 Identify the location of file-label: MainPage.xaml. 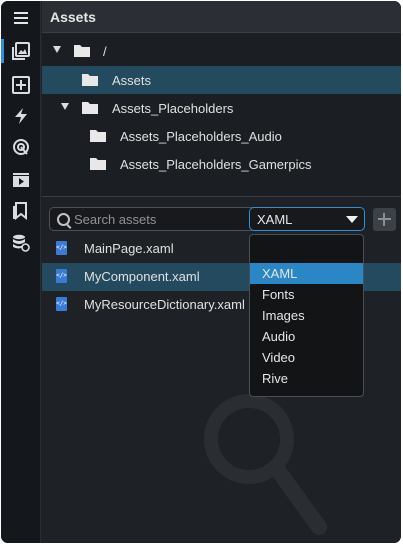
(129, 248).